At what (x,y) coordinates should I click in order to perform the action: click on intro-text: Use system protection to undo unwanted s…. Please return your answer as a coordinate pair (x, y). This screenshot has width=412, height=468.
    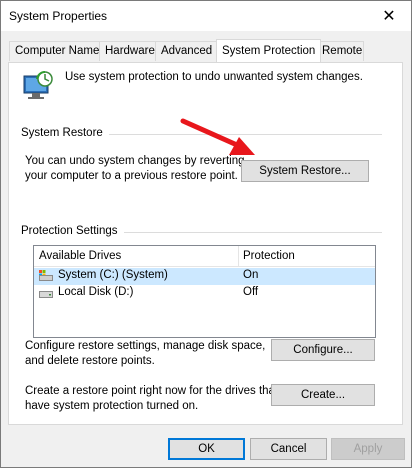
    Looking at the image, I should click on (214, 77).